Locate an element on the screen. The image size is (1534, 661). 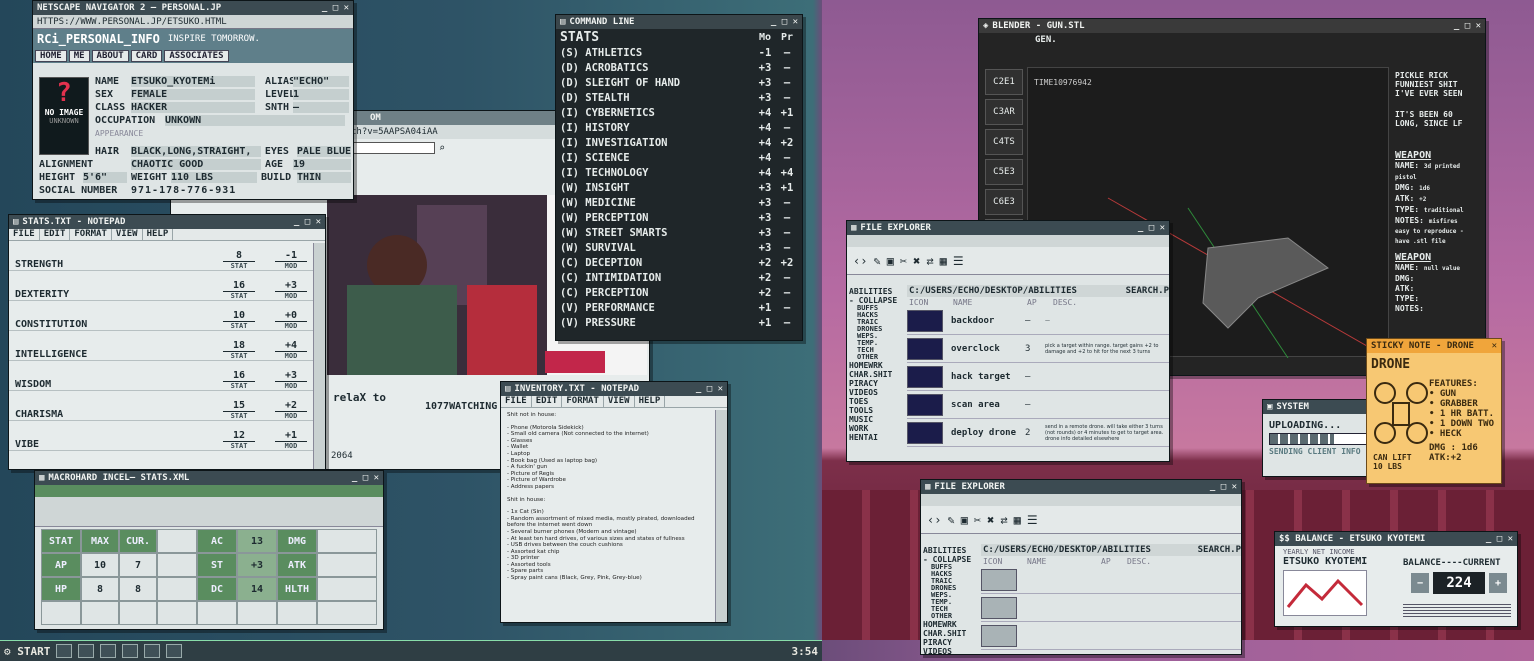
browser-url: ch?v=5AAPSA04iAA is located at coordinates (394, 132).